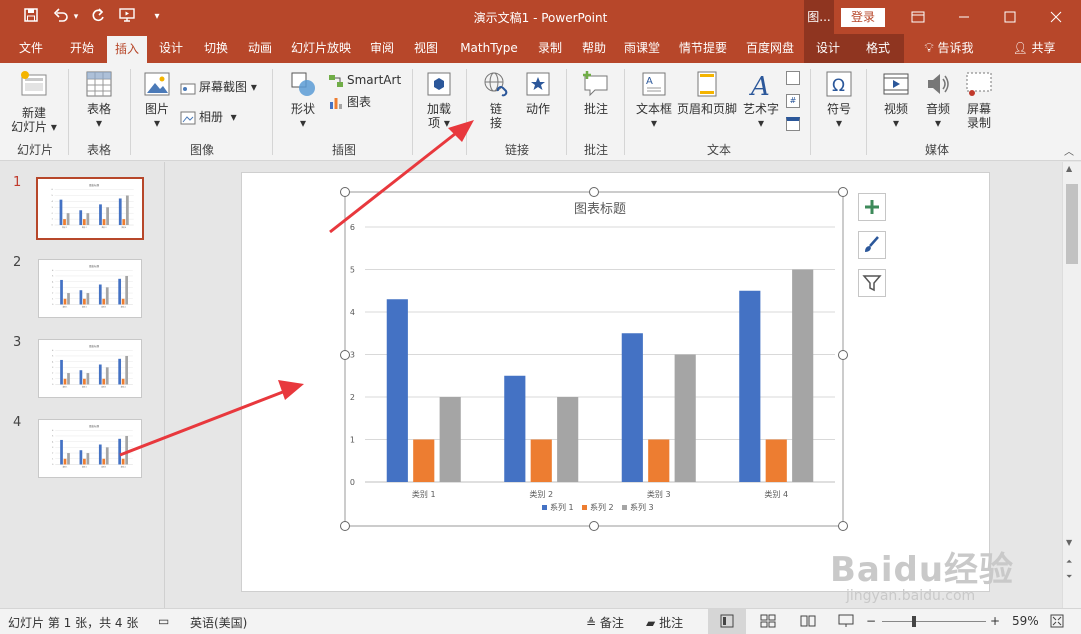 The width and height of the screenshot is (1081, 634). What do you see at coordinates (964, 17) in the screenshot?
I see `minimize-icon` at bounding box center [964, 17].